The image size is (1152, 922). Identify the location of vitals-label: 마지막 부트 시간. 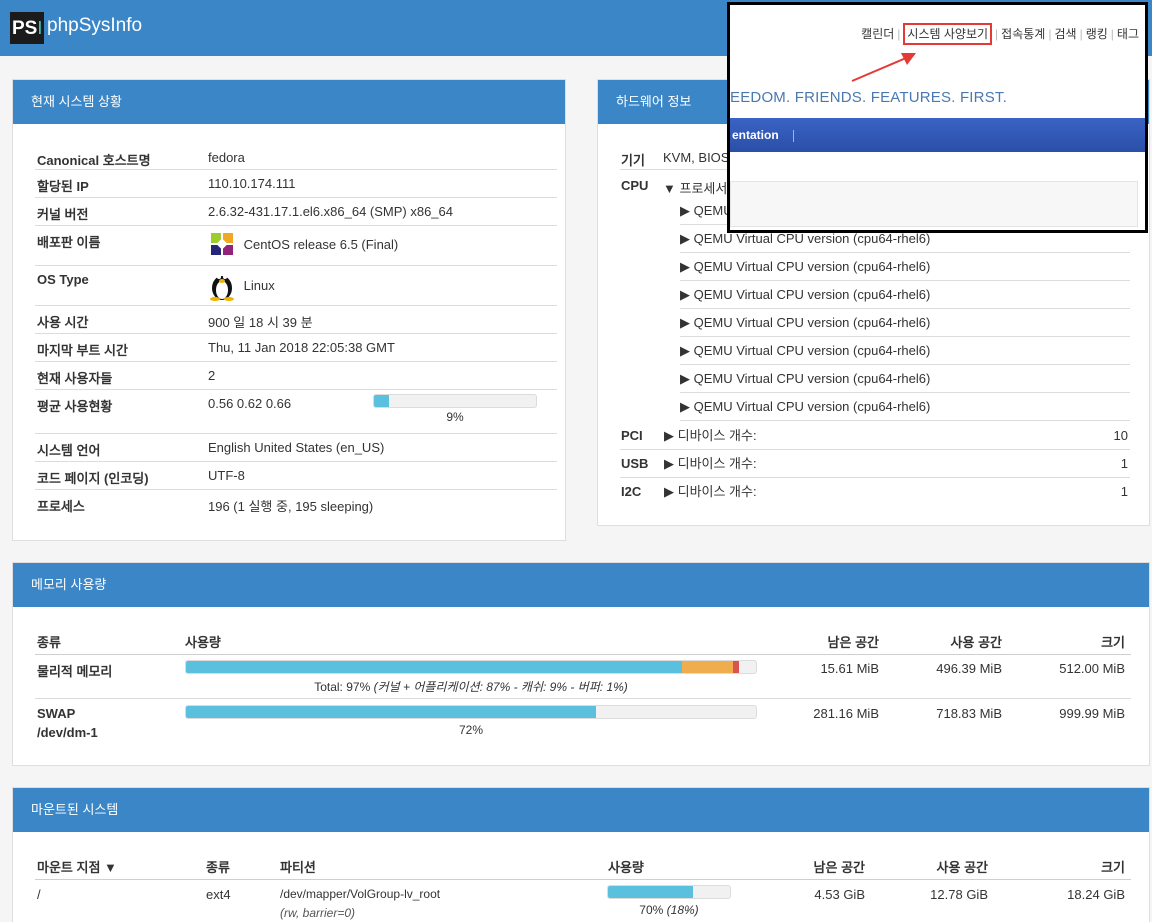
(121, 347).